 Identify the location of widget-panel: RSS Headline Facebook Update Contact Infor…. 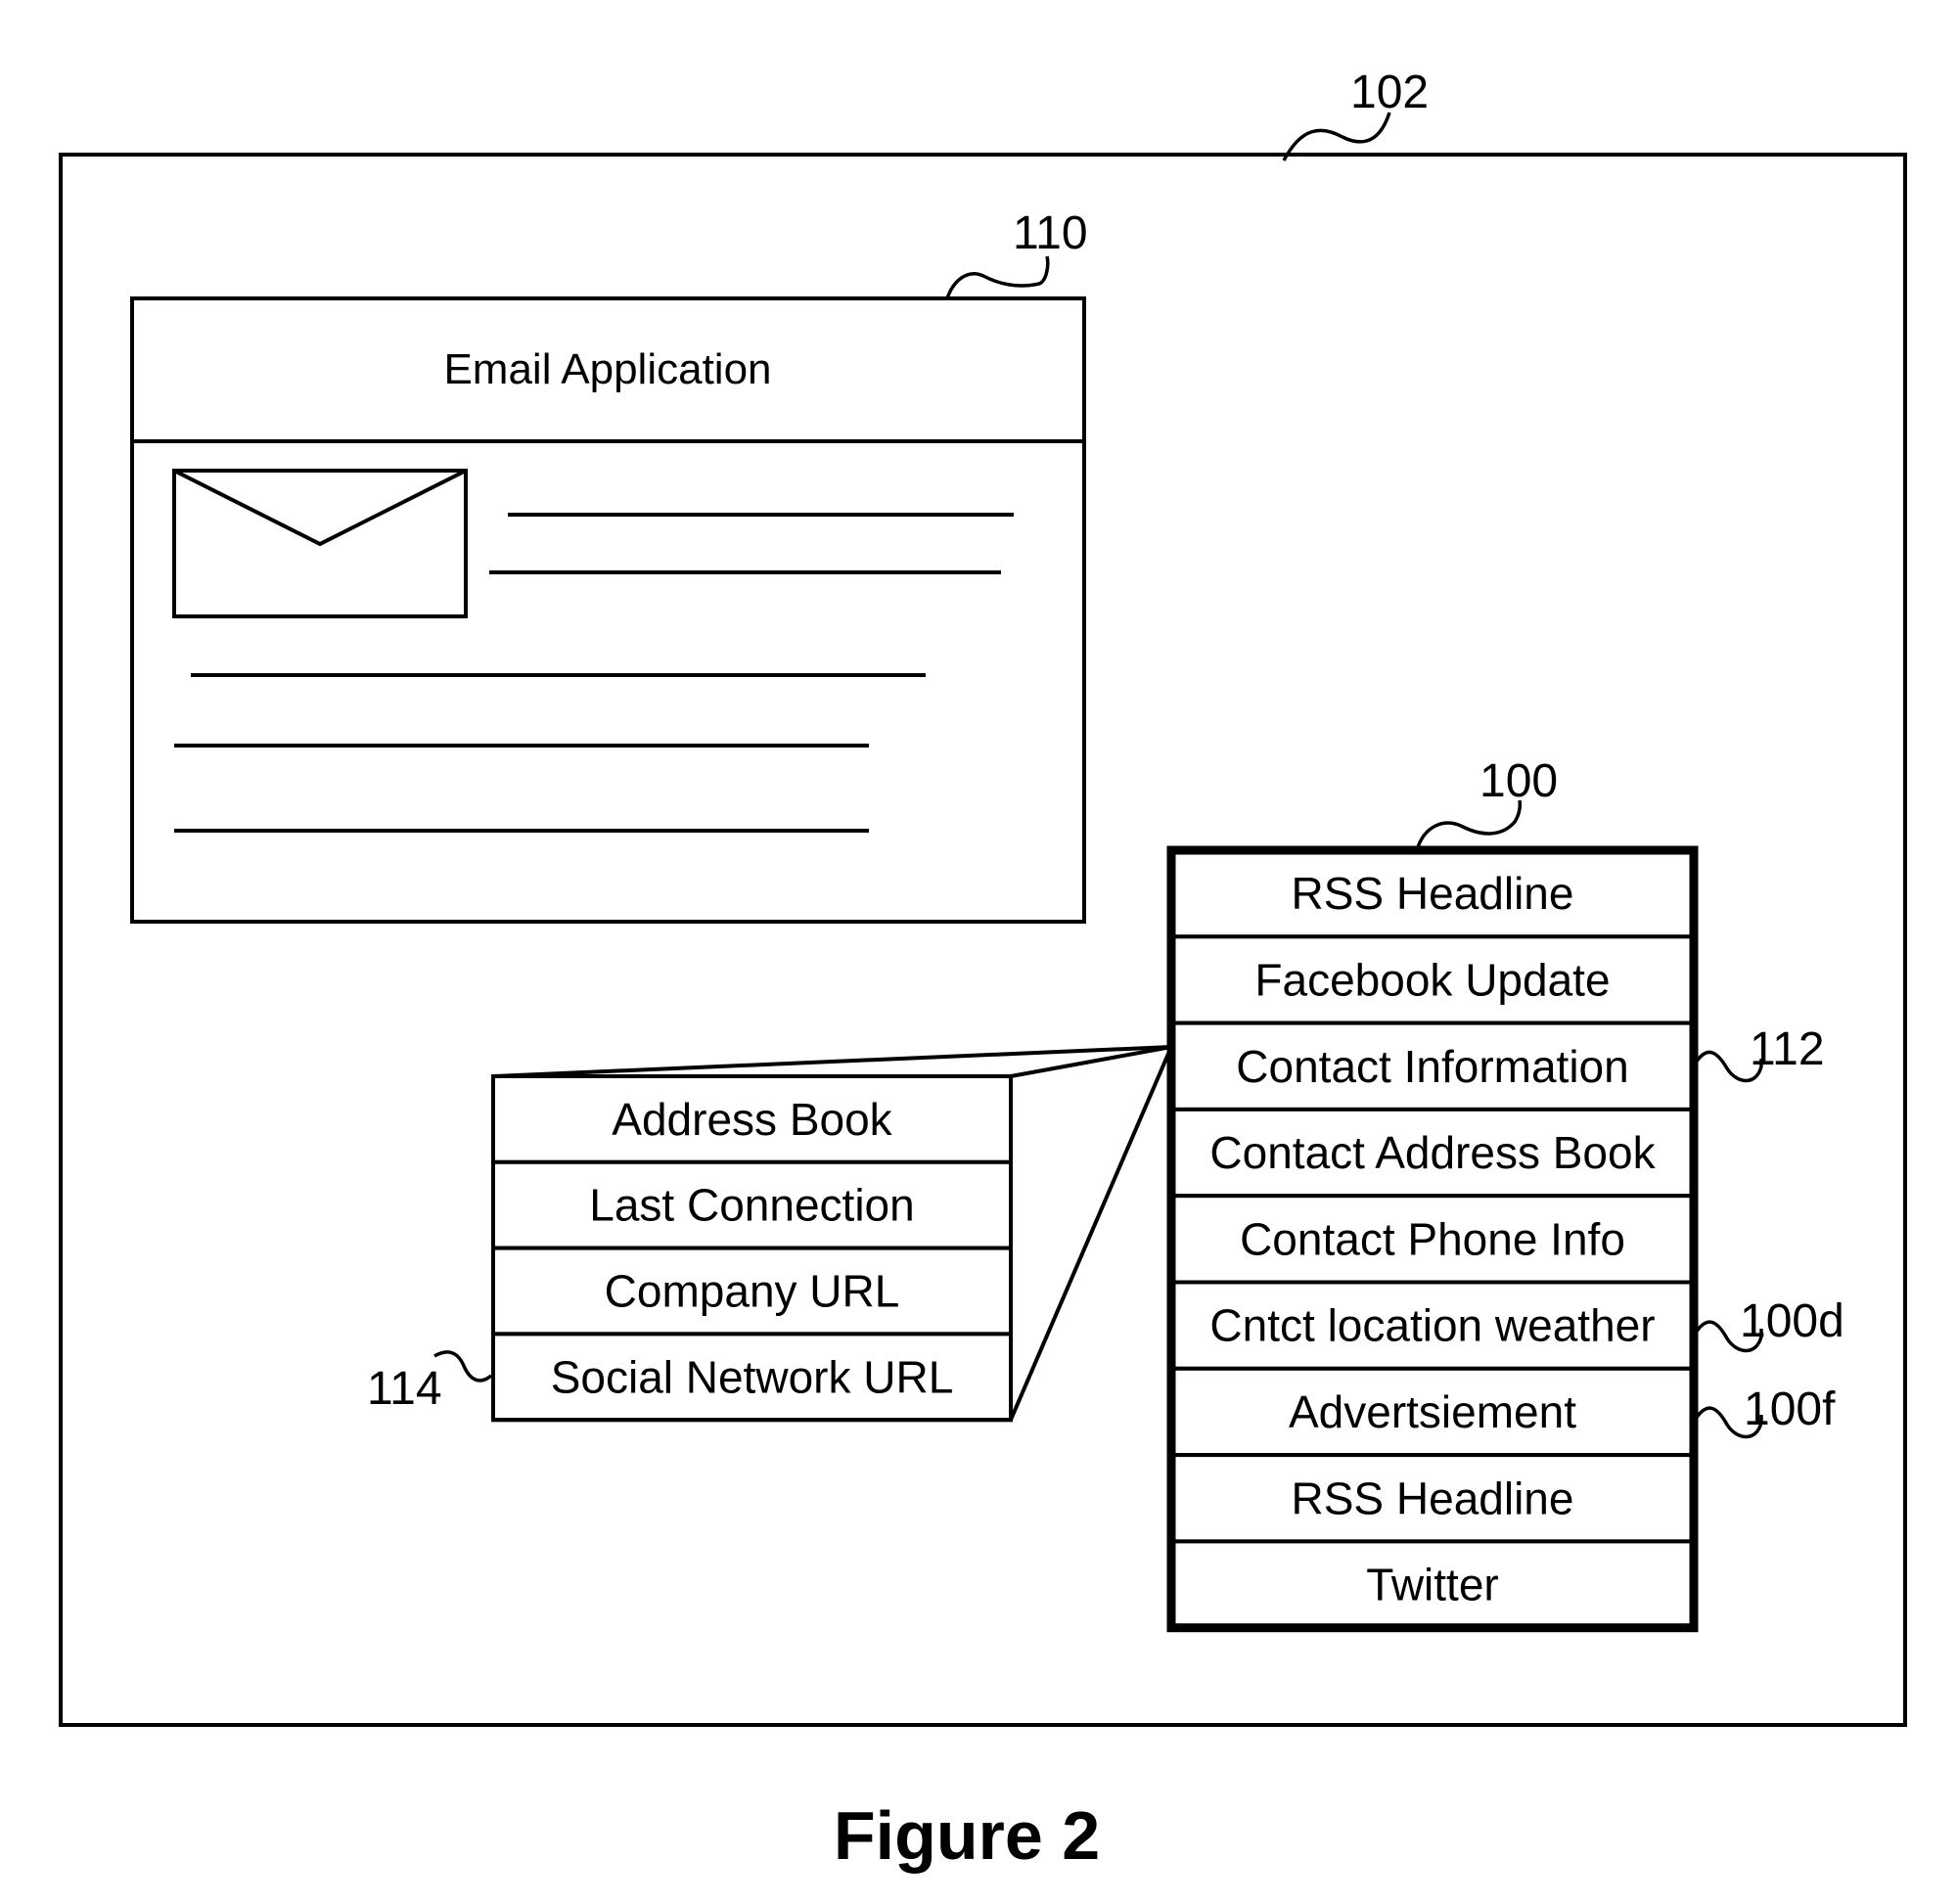
(1433, 1239).